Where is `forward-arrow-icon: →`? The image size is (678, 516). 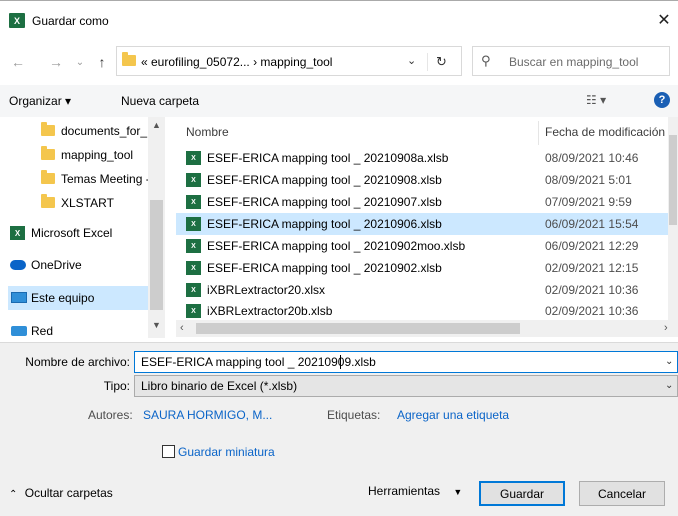 forward-arrow-icon: → is located at coordinates (56, 62).